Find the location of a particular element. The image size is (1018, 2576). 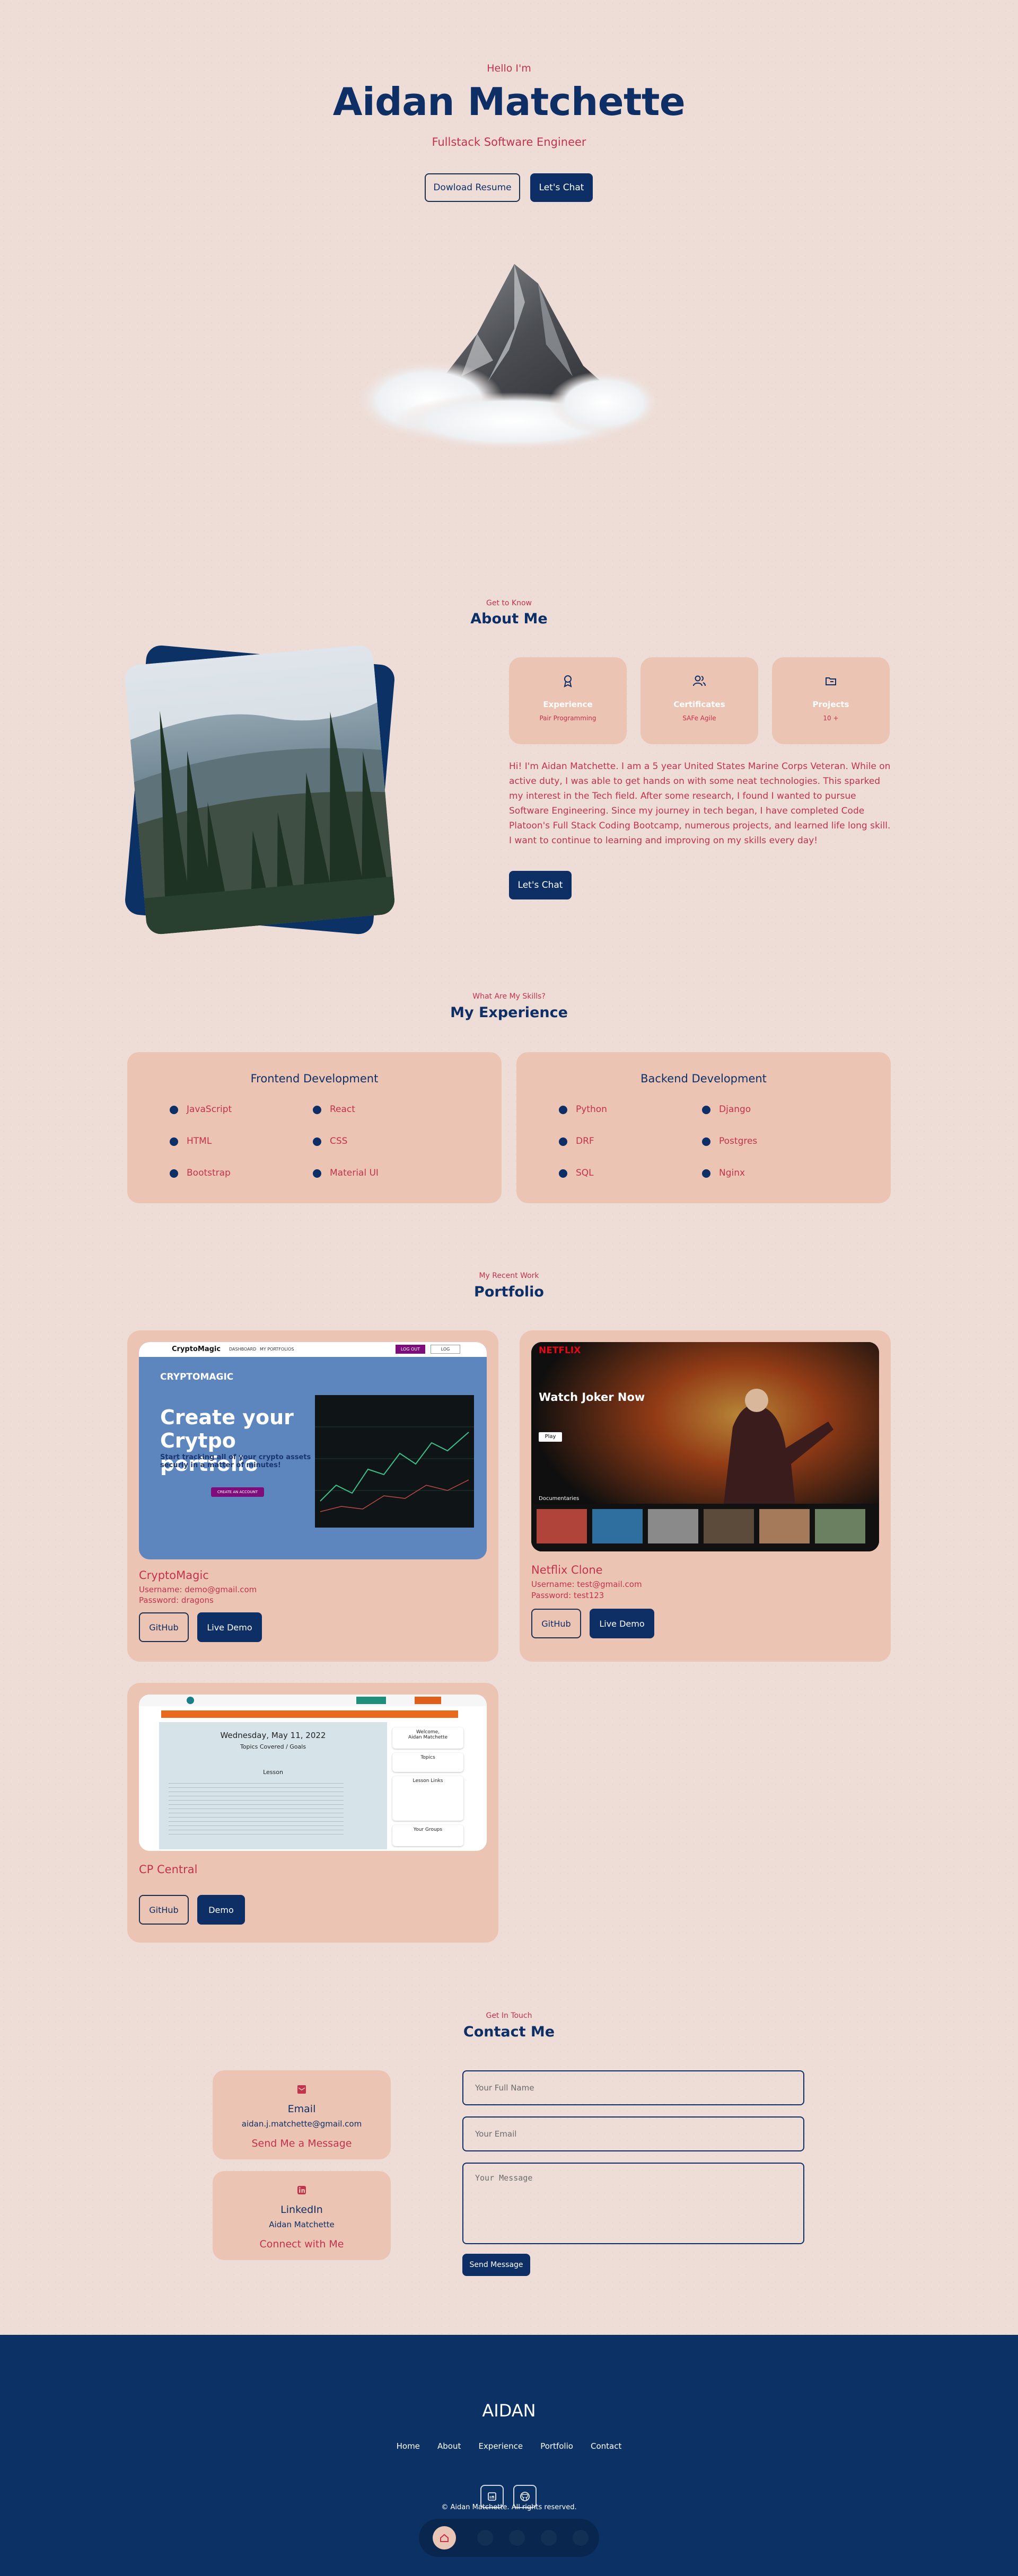

skill-item: React is located at coordinates (334, 1109).